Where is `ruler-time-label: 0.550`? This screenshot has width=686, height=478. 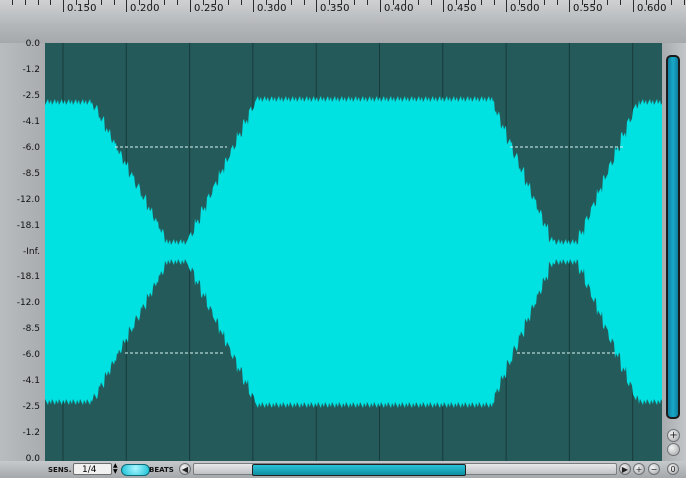
ruler-time-label: 0.550 is located at coordinates (588, 8).